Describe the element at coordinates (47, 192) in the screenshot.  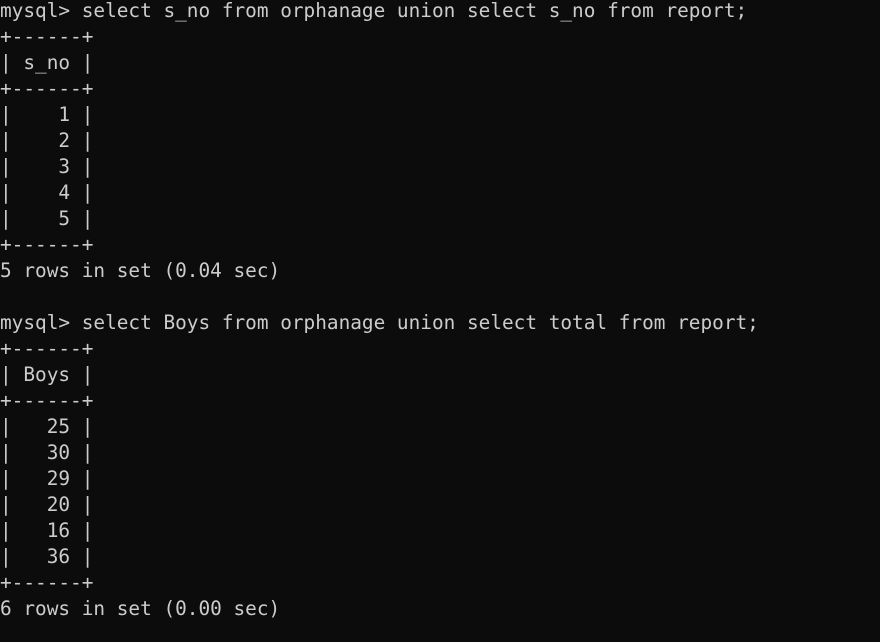
I see `table-row: | 4 |` at that location.